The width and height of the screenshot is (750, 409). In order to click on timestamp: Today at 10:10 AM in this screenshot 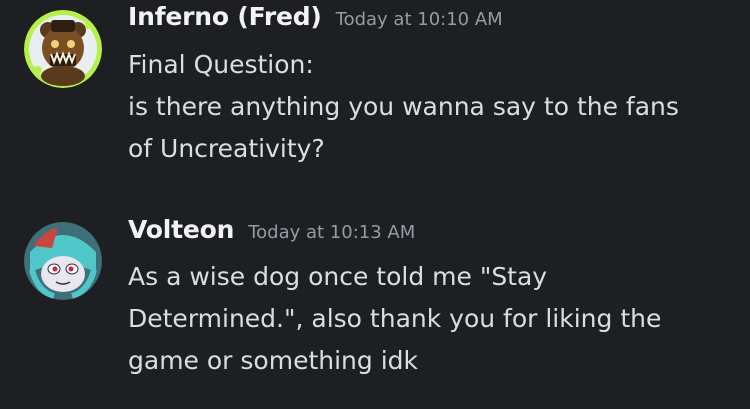, I will do `click(419, 19)`.